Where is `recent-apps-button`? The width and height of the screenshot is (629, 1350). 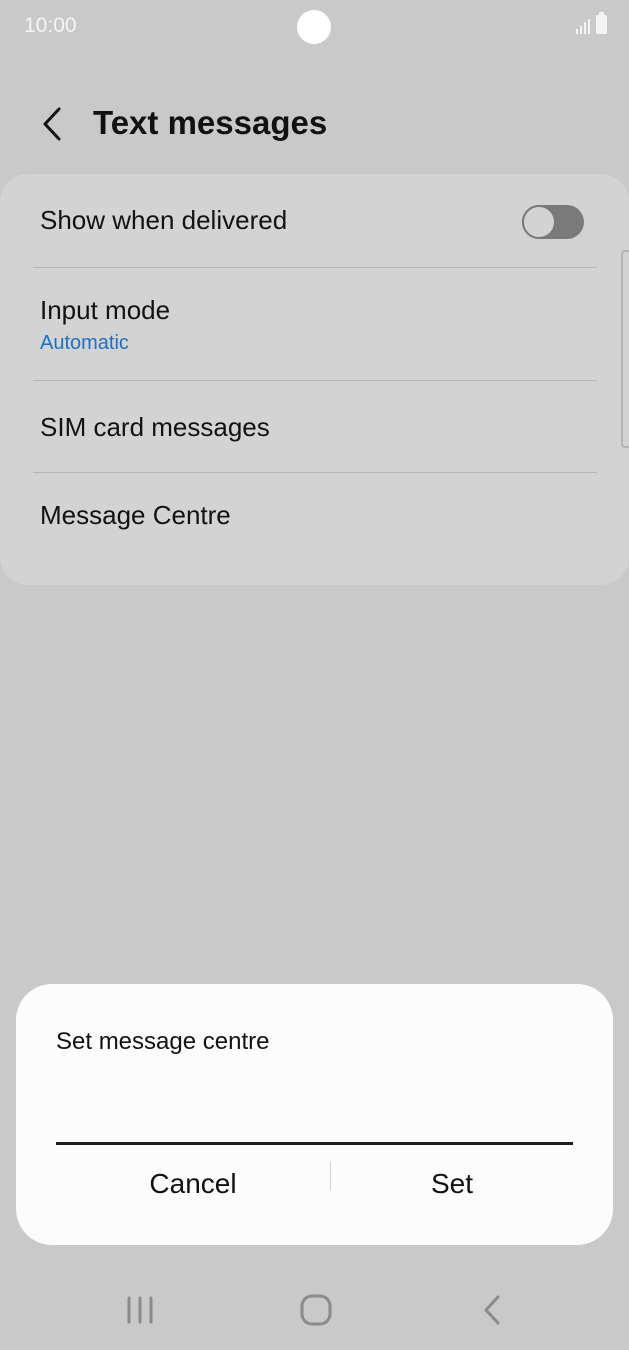 recent-apps-button is located at coordinates (140, 1310).